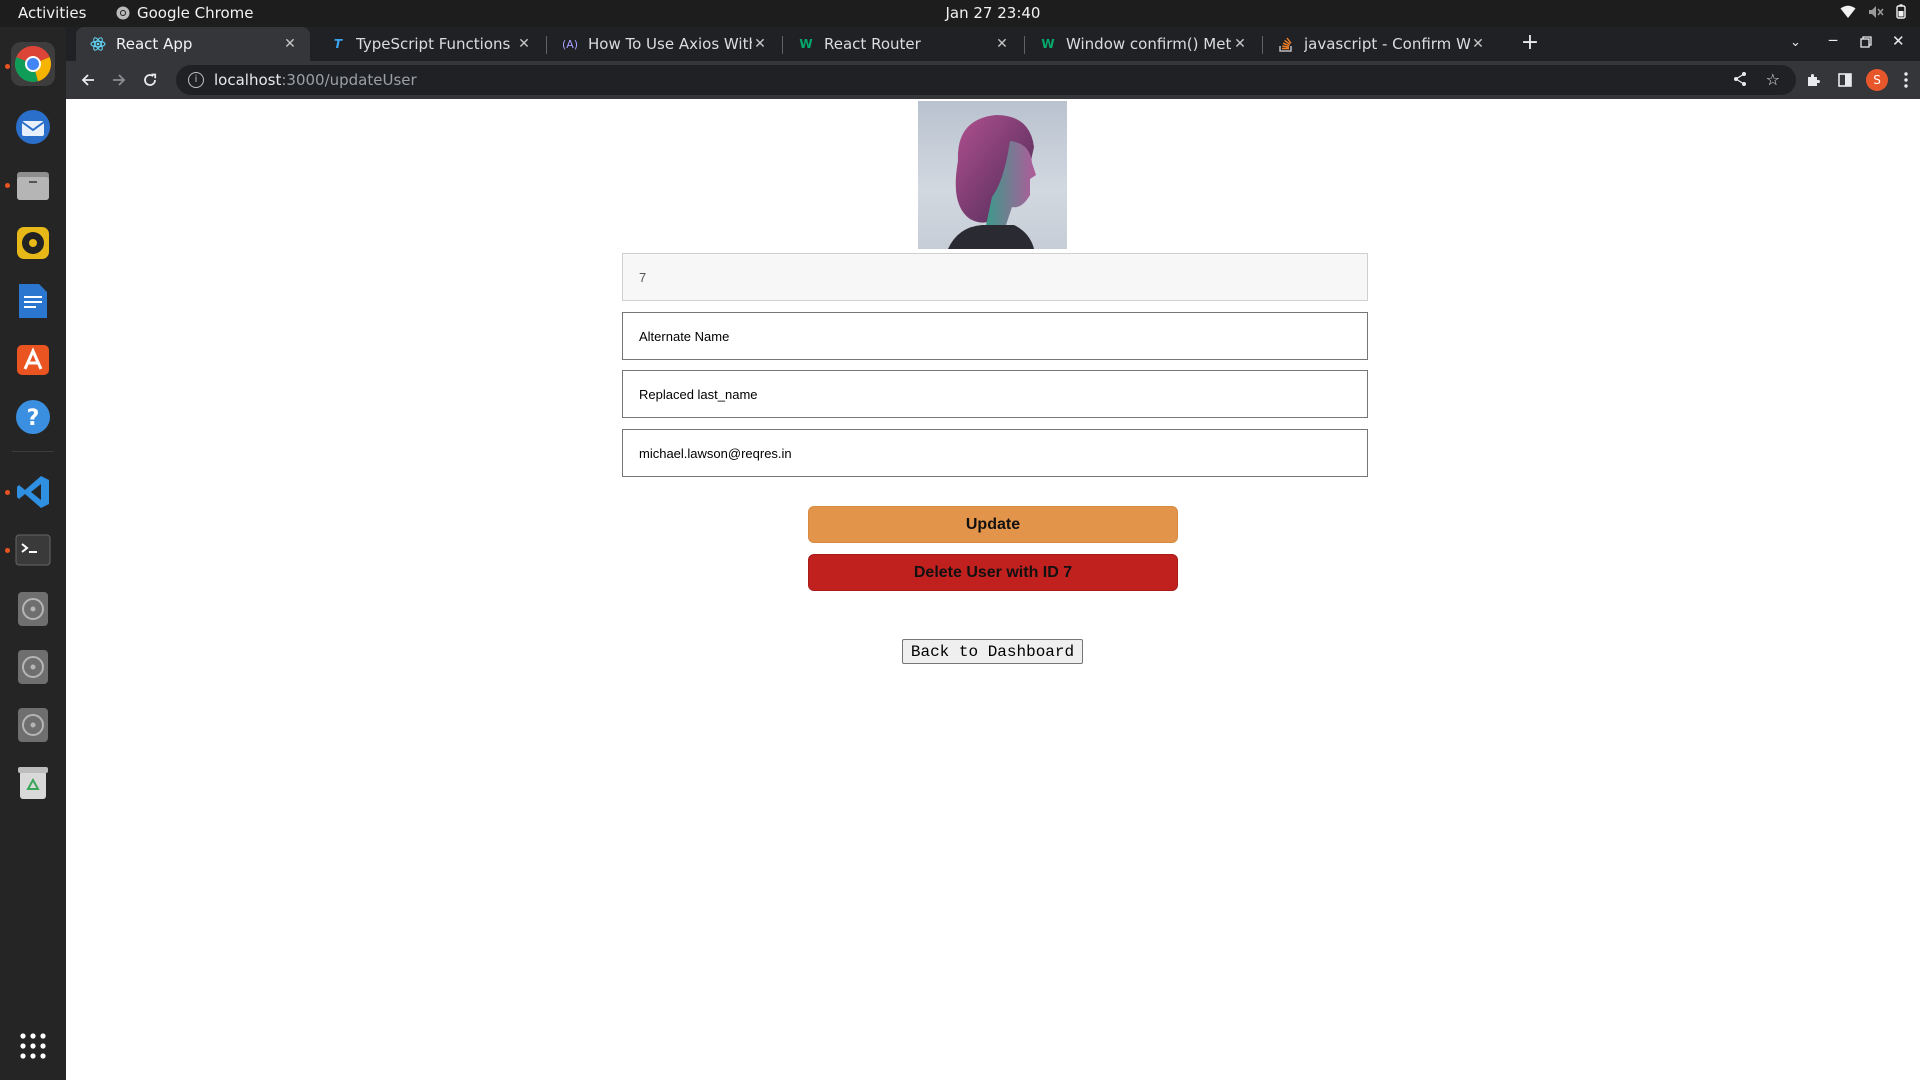  What do you see at coordinates (993, 572) in the screenshot?
I see `delete-user-button: Delete User with ID 7` at bounding box center [993, 572].